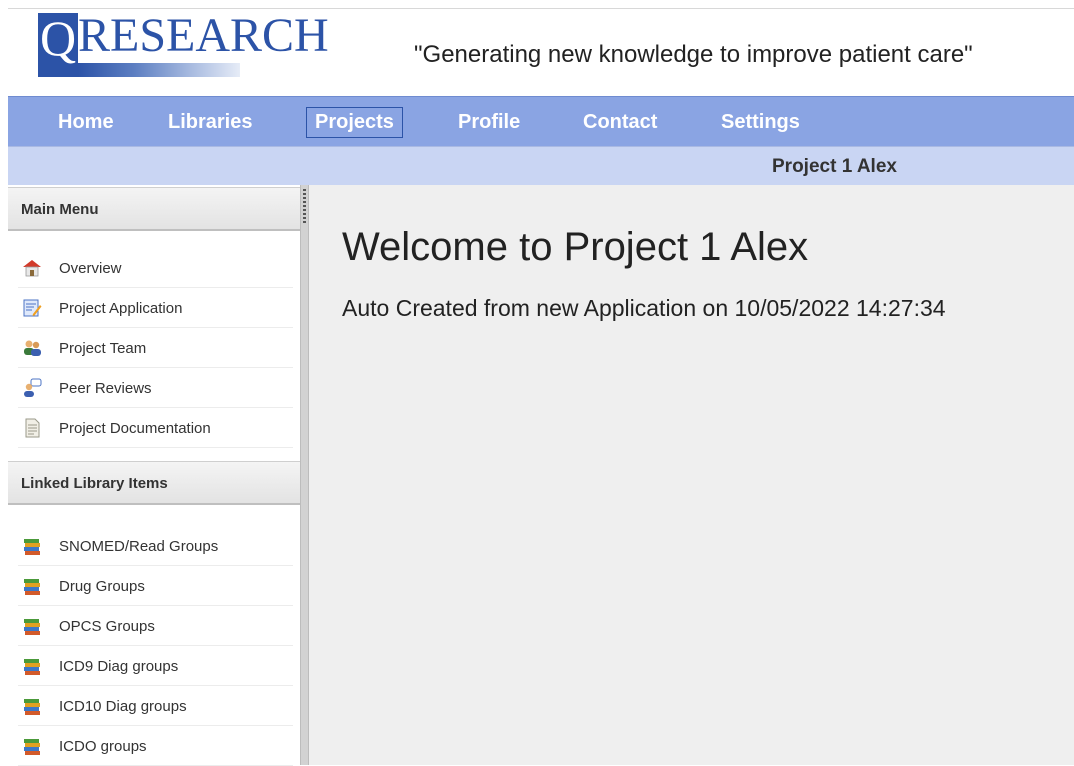  Describe the element at coordinates (102, 586) in the screenshot. I see `sidebar-item-label: Drug Groups` at that location.